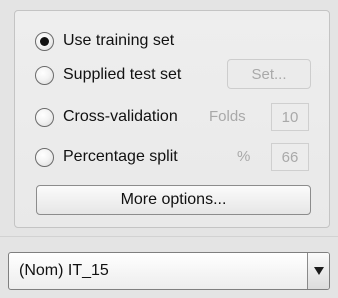  Describe the element at coordinates (44, 157) in the screenshot. I see `percentage-split-radio` at that location.